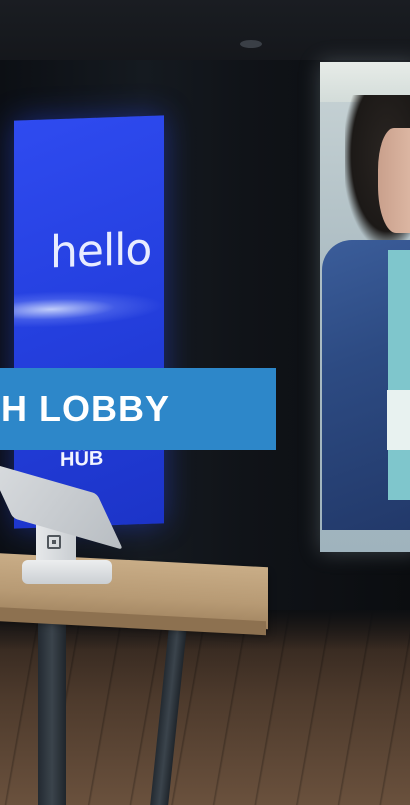 The image size is (410, 805). I want to click on portrait-shirt, so click(399, 375).